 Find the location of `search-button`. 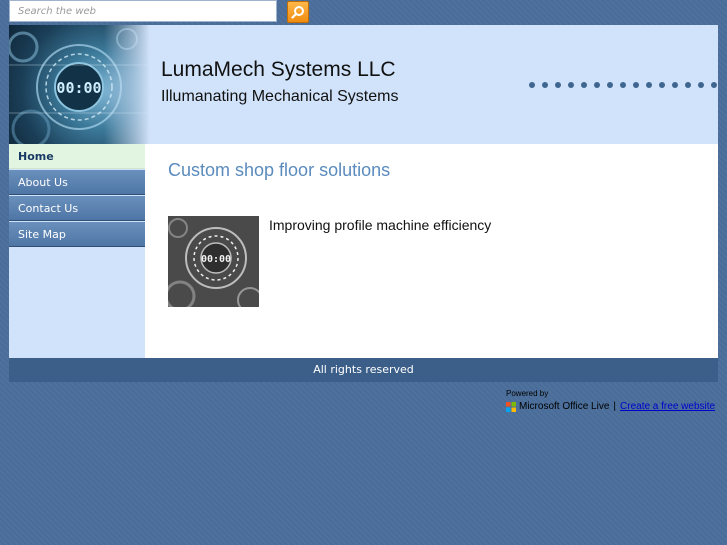

search-button is located at coordinates (298, 12).